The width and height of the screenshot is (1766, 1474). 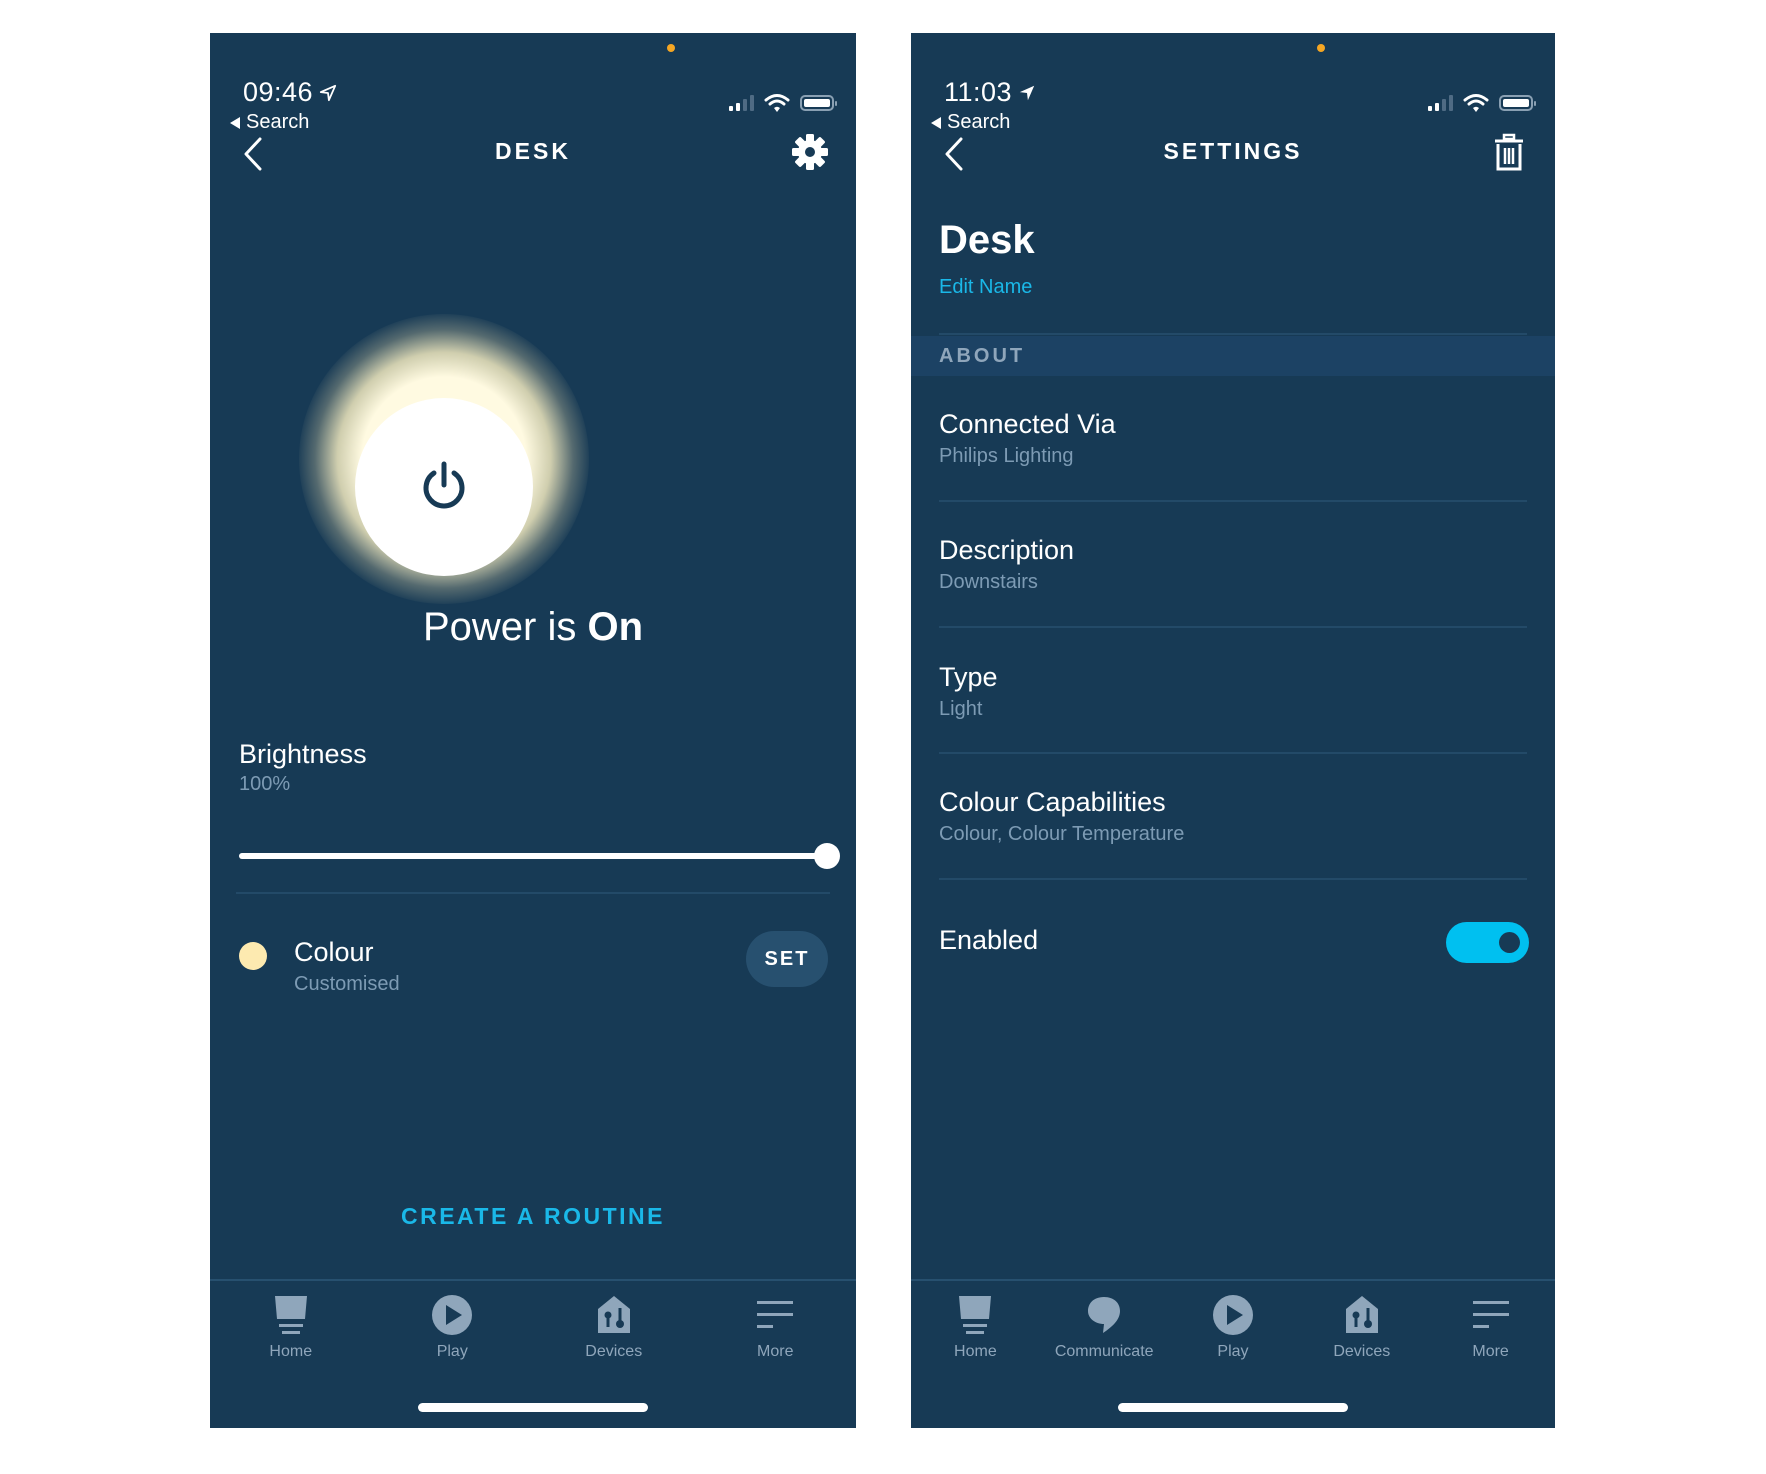 I want to click on set-colour-button: SET, so click(x=787, y=959).